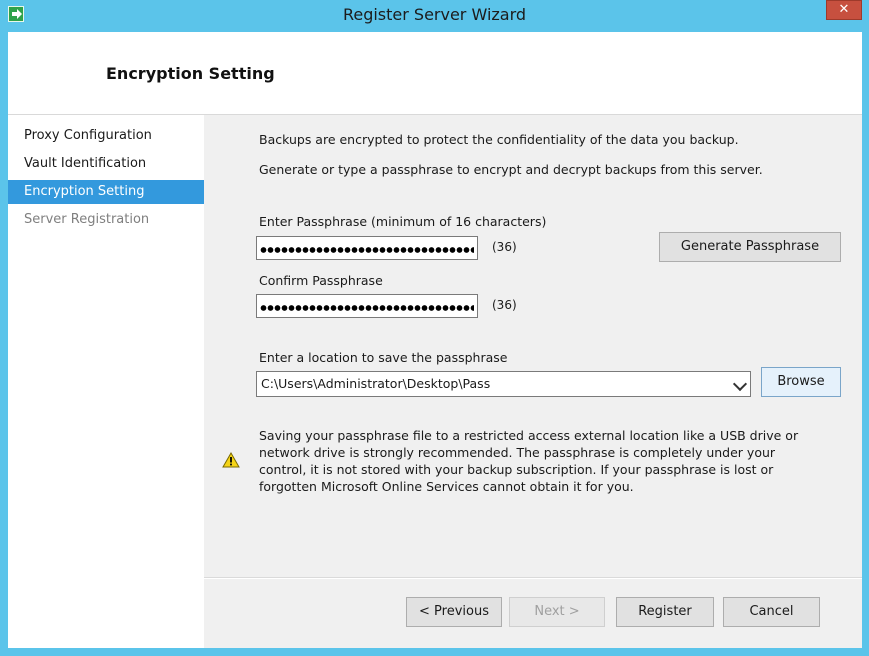  I want to click on generate-passphrase-button: Generate Passphrase, so click(750, 247).